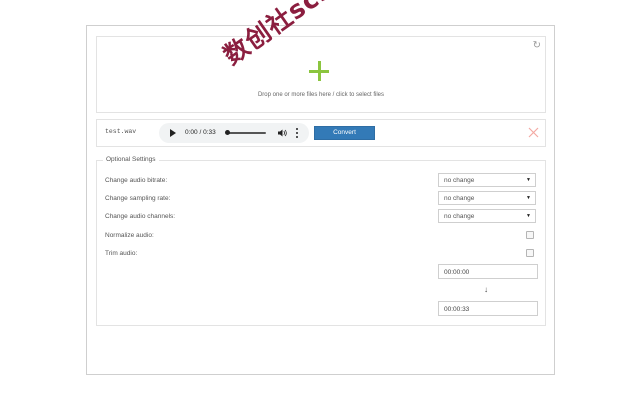  What do you see at coordinates (136, 180) in the screenshot?
I see `bitrate-label: Change audio bitrate:` at bounding box center [136, 180].